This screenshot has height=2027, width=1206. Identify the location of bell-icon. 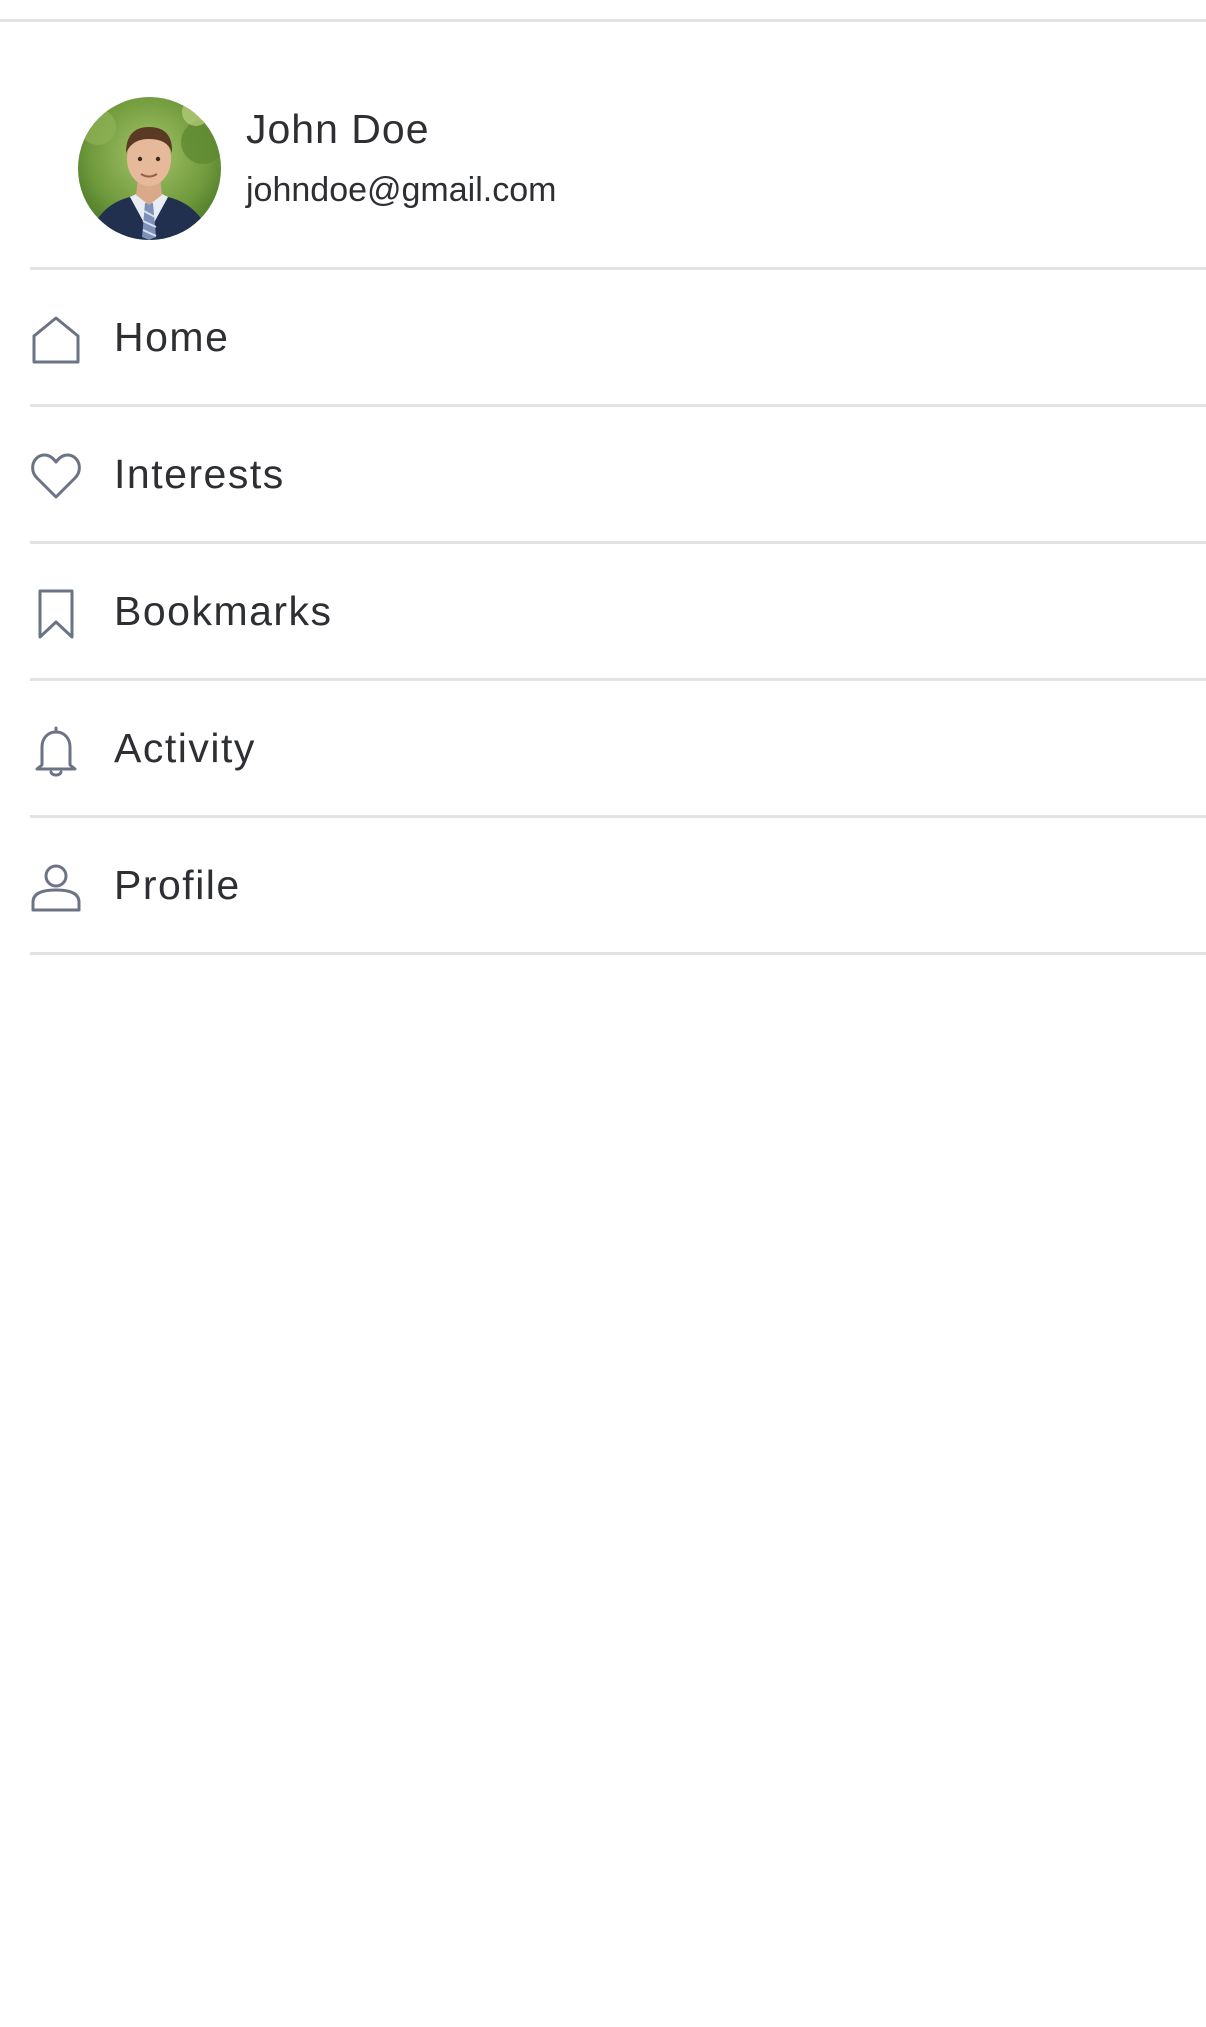
(56, 751).